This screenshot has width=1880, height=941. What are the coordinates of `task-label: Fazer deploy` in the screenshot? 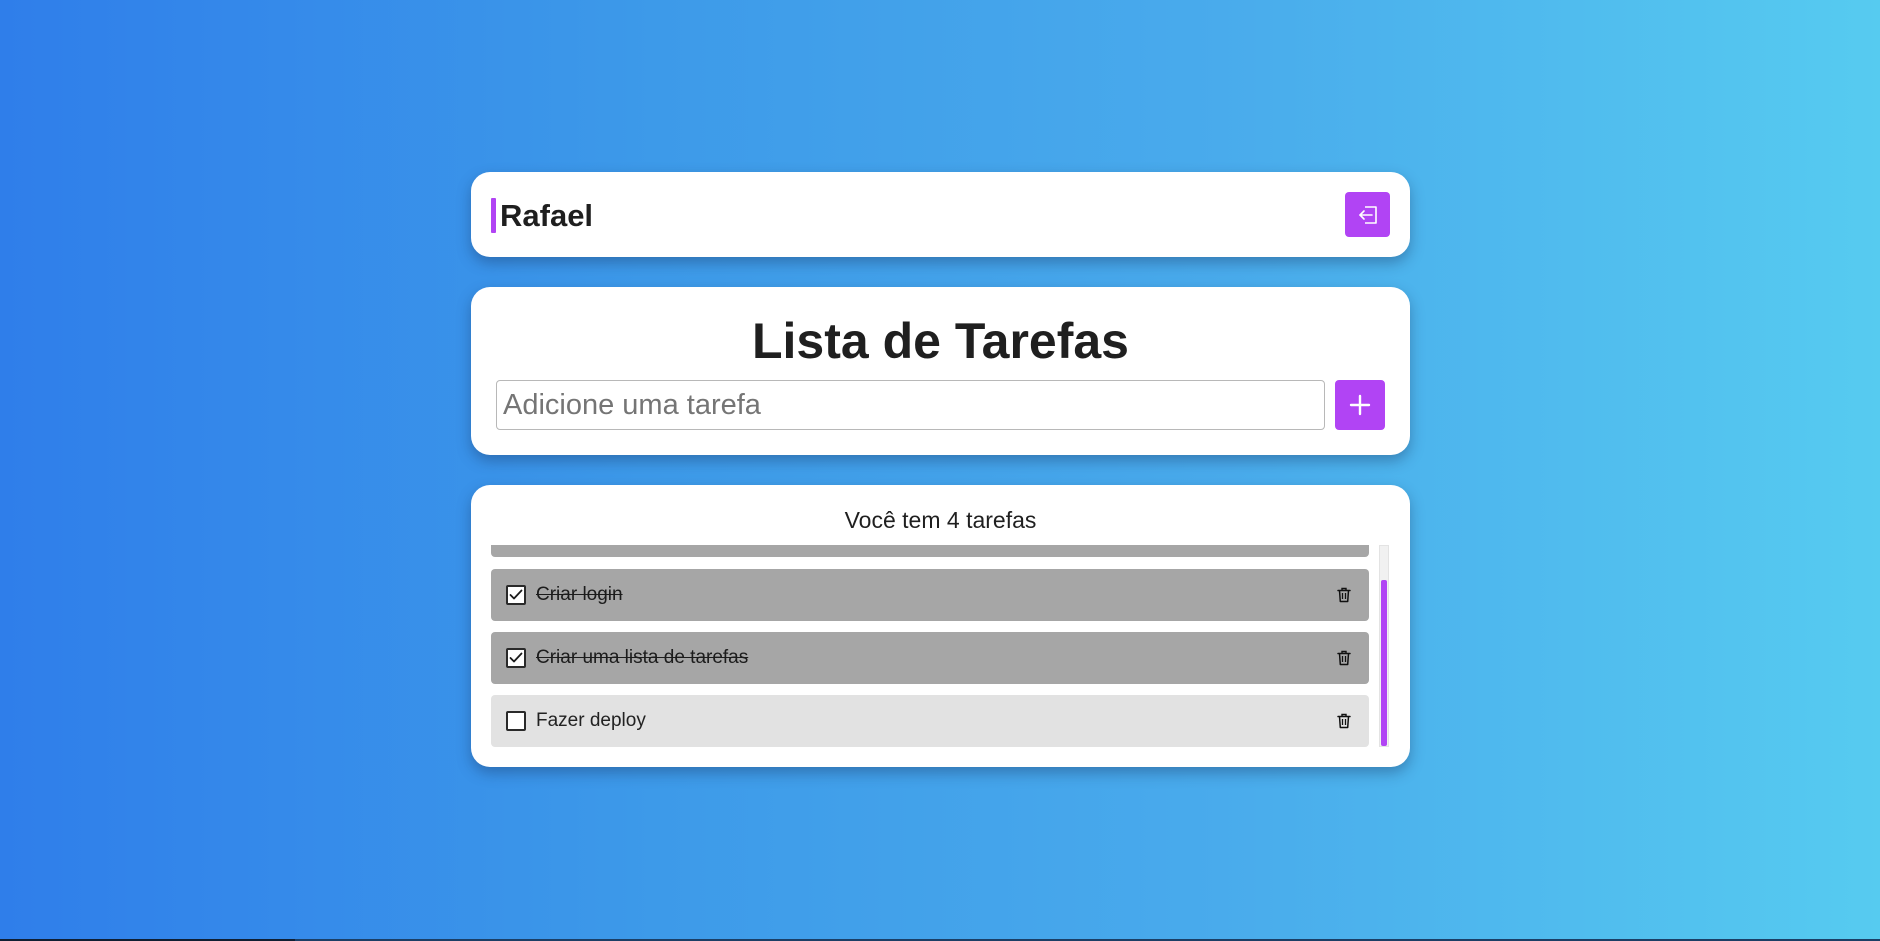 It's located at (591, 720).